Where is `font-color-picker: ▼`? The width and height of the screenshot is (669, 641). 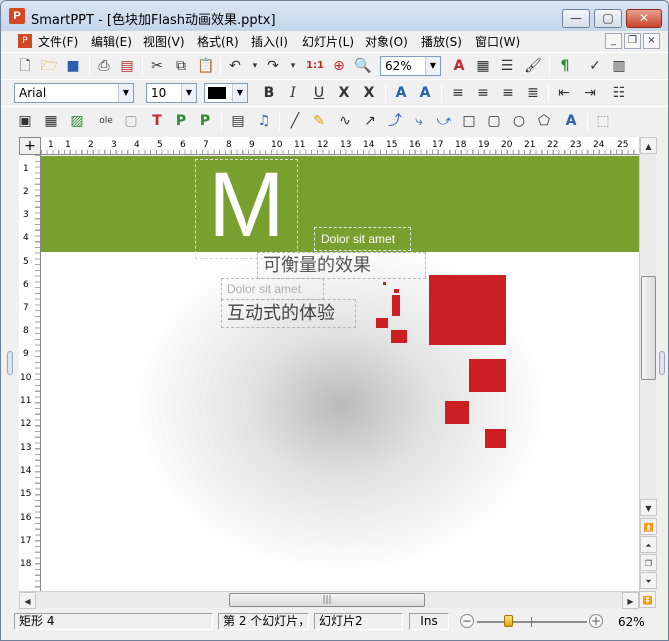 font-color-picker: ▼ is located at coordinates (226, 93).